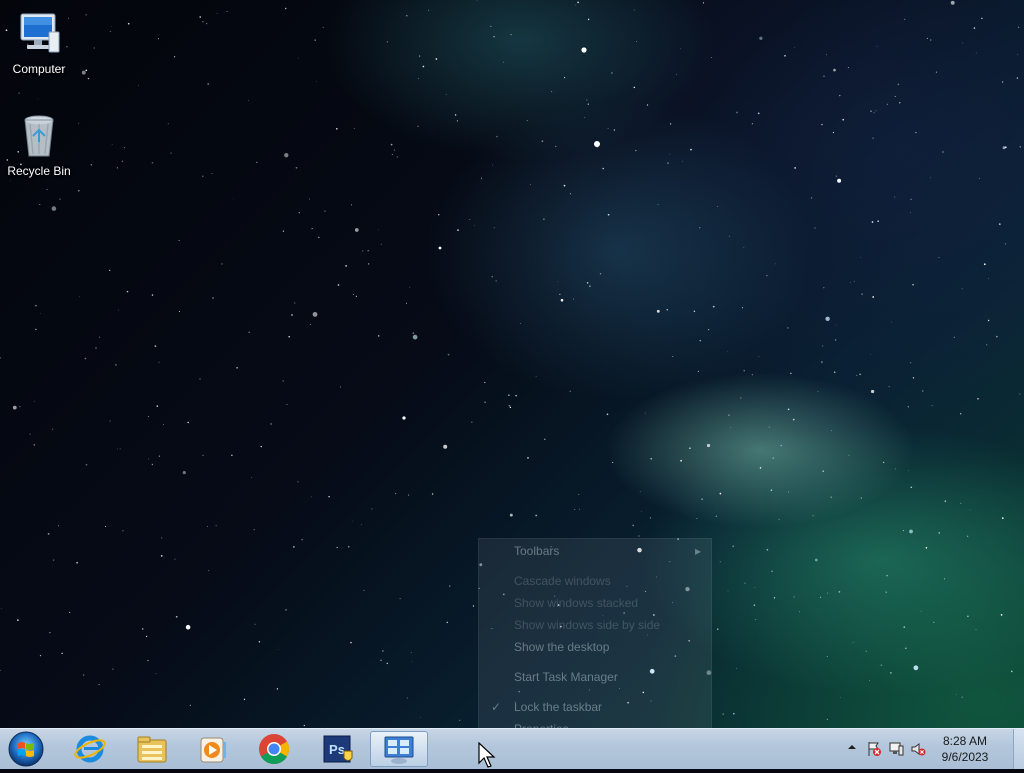 Image resolution: width=1024 pixels, height=773 pixels. I want to click on taskbar-windows-explorer, so click(152, 749).